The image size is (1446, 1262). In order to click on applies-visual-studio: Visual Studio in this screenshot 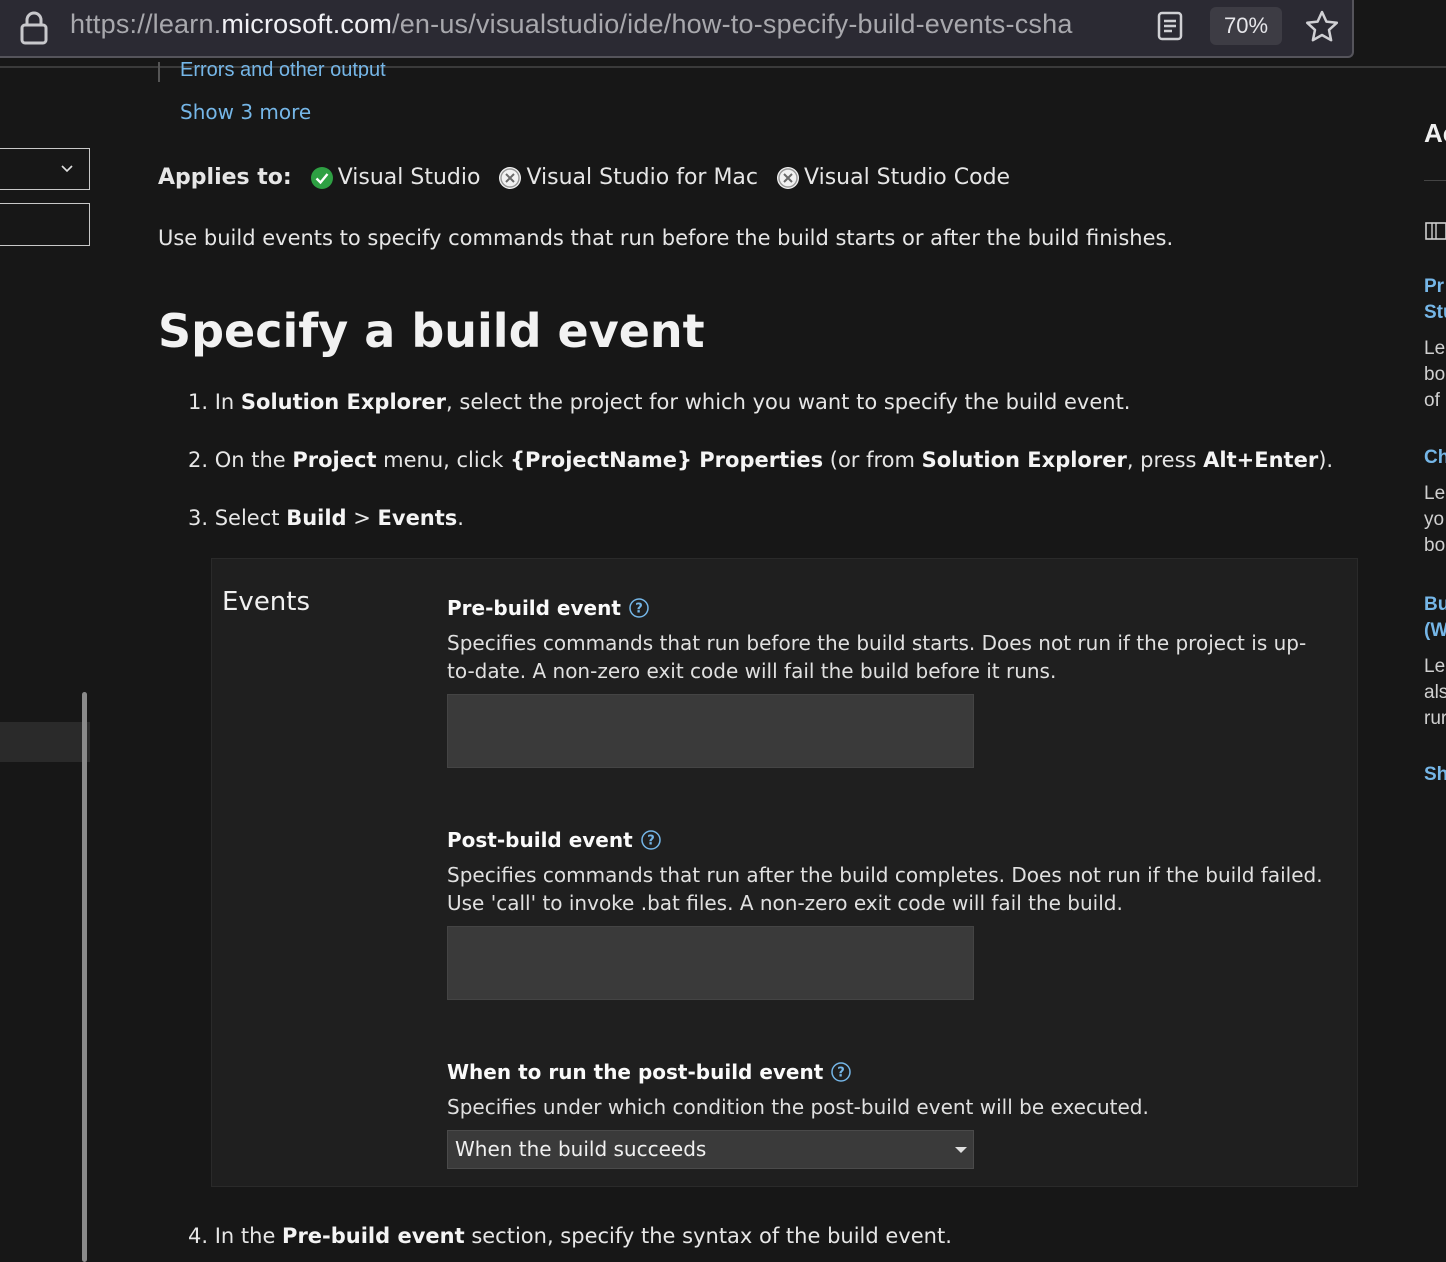, I will do `click(395, 177)`.